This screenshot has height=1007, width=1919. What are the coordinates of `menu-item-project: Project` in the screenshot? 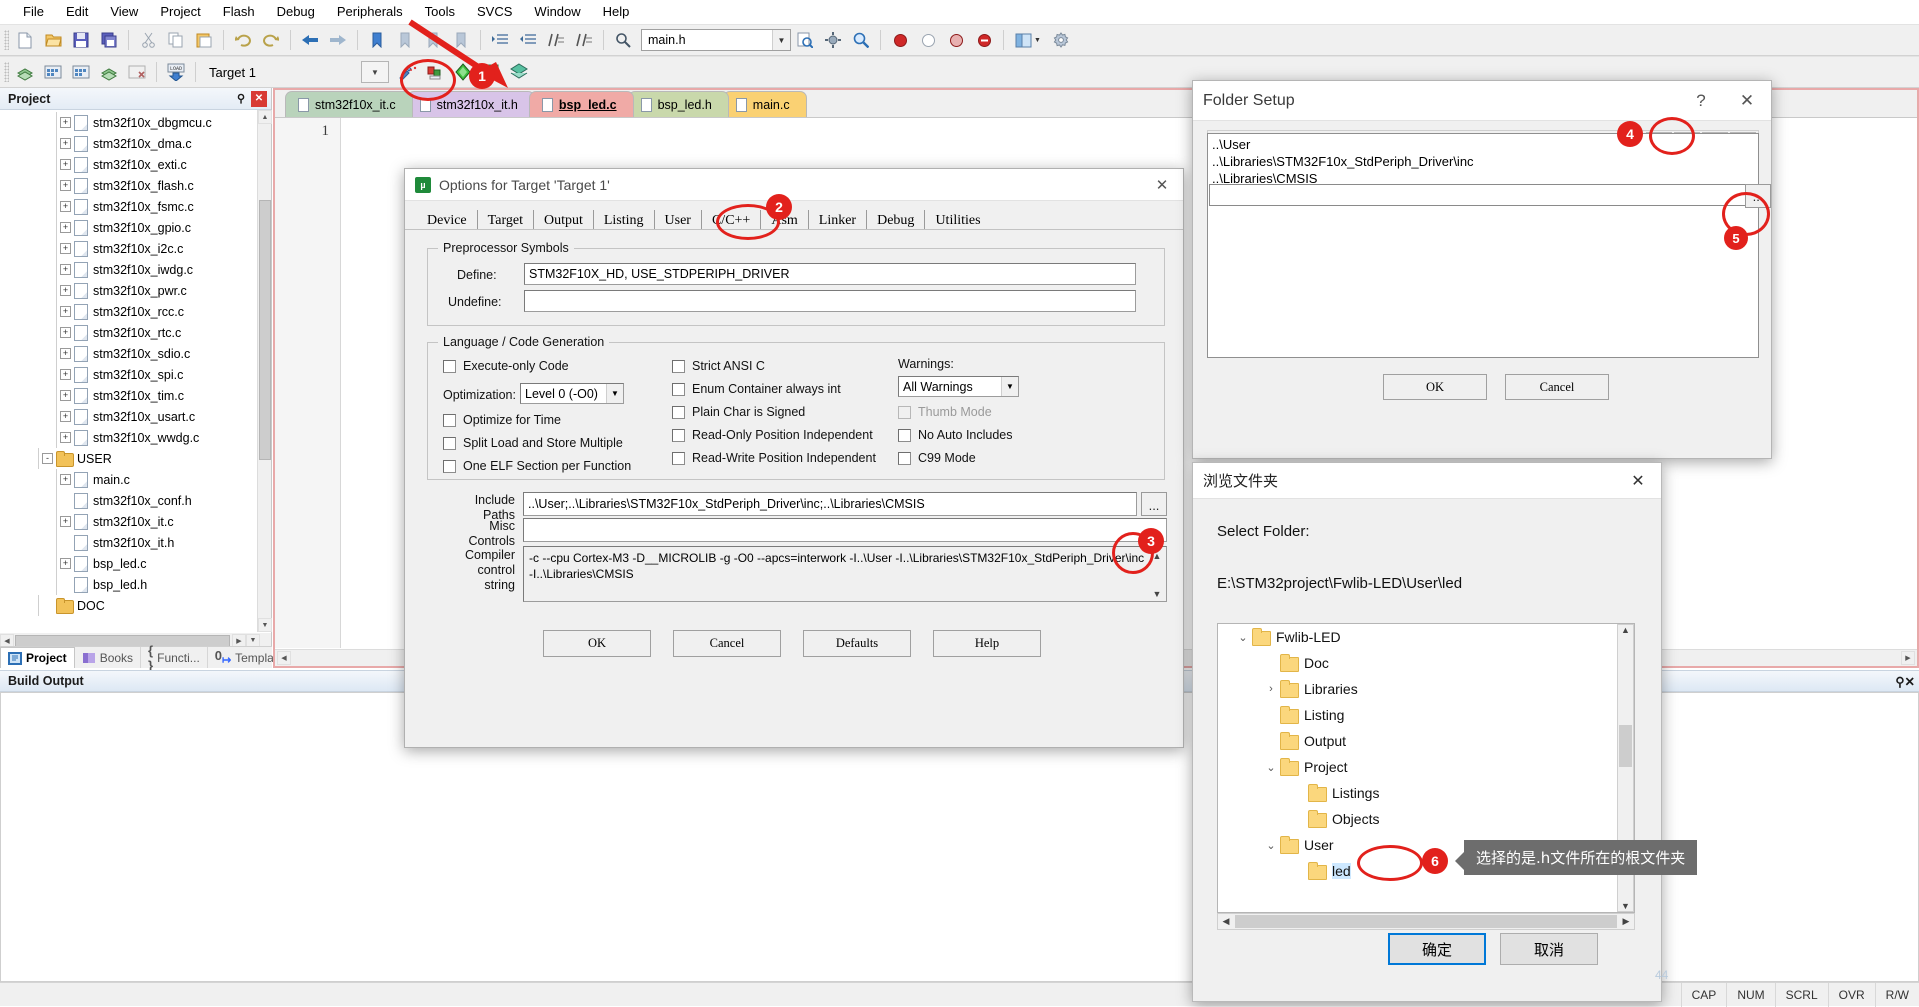 It's located at (180, 11).